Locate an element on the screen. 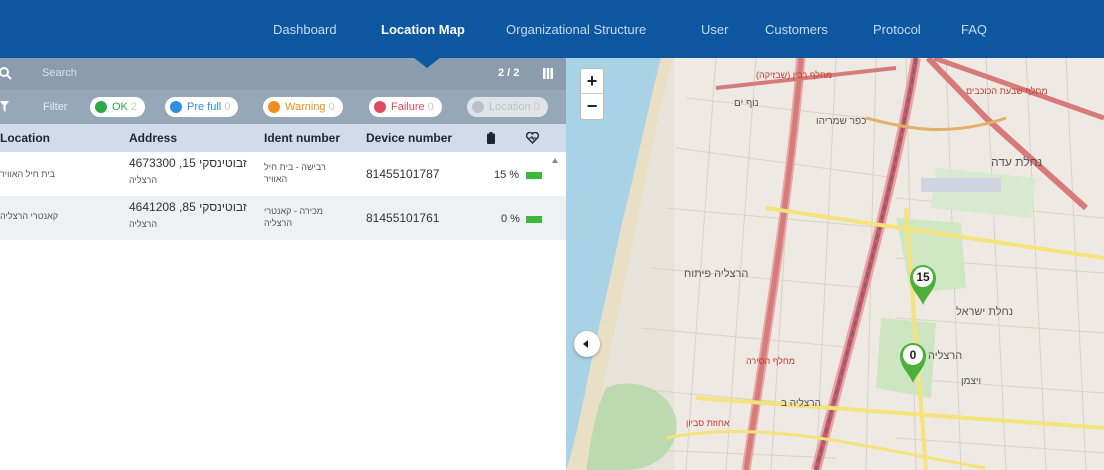  search-bar: Search 2 / 2 is located at coordinates (283, 74).